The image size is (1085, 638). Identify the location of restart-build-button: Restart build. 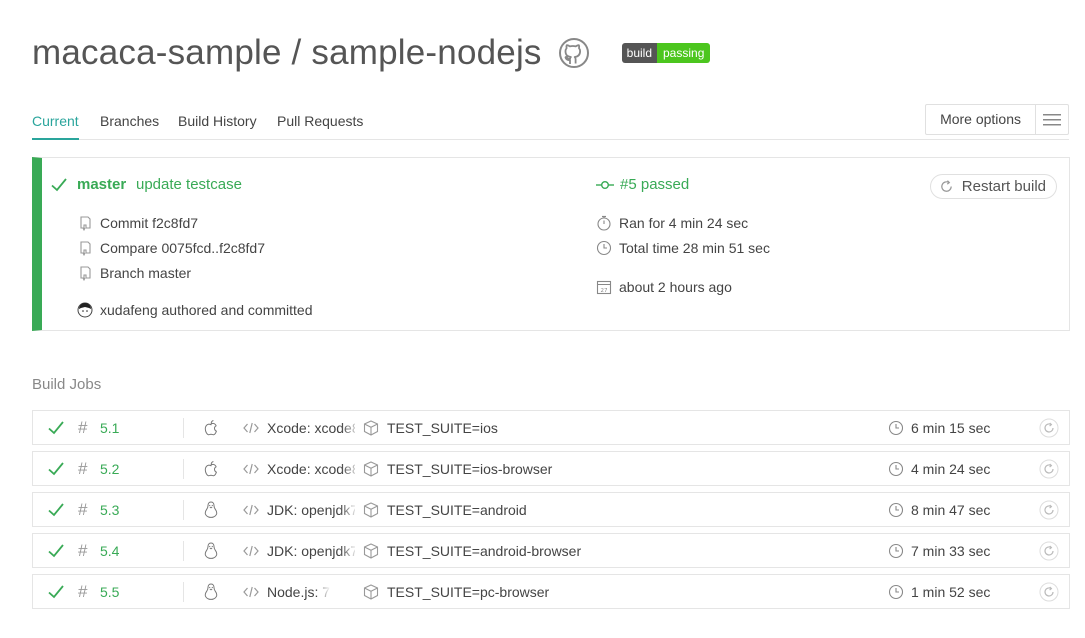
(993, 186).